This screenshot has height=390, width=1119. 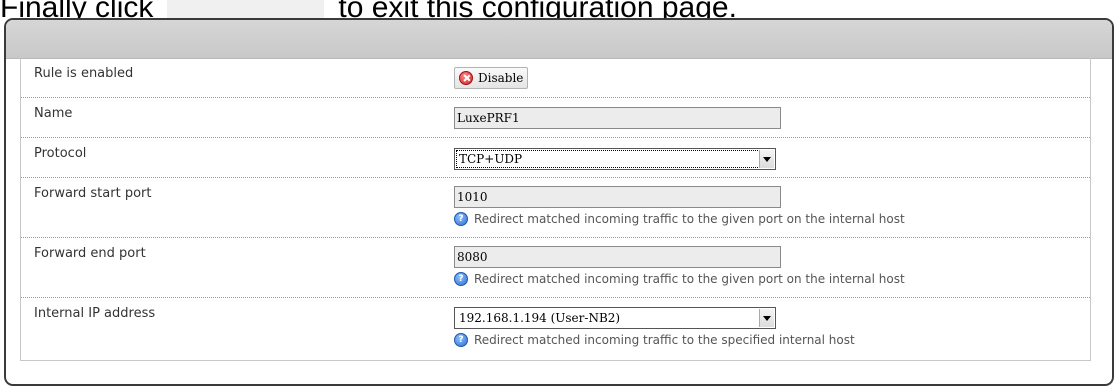 I want to click on row-rule-enabled: Rule is enabled Disable, so click(x=555, y=78).